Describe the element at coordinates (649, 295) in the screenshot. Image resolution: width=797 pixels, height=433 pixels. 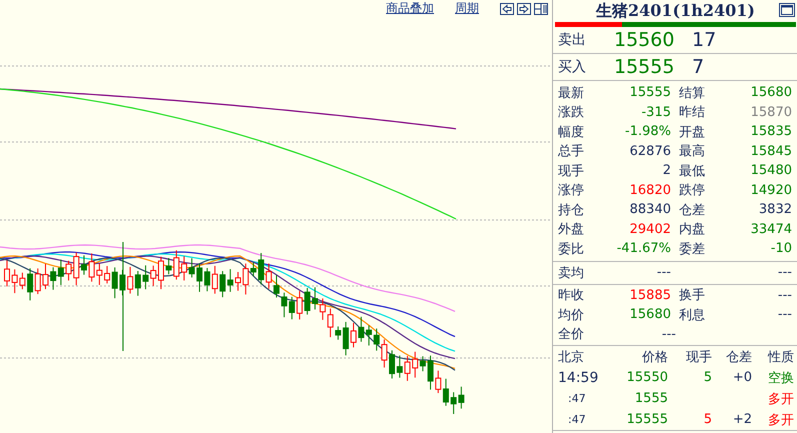
I see `stat-value: 15885` at that location.